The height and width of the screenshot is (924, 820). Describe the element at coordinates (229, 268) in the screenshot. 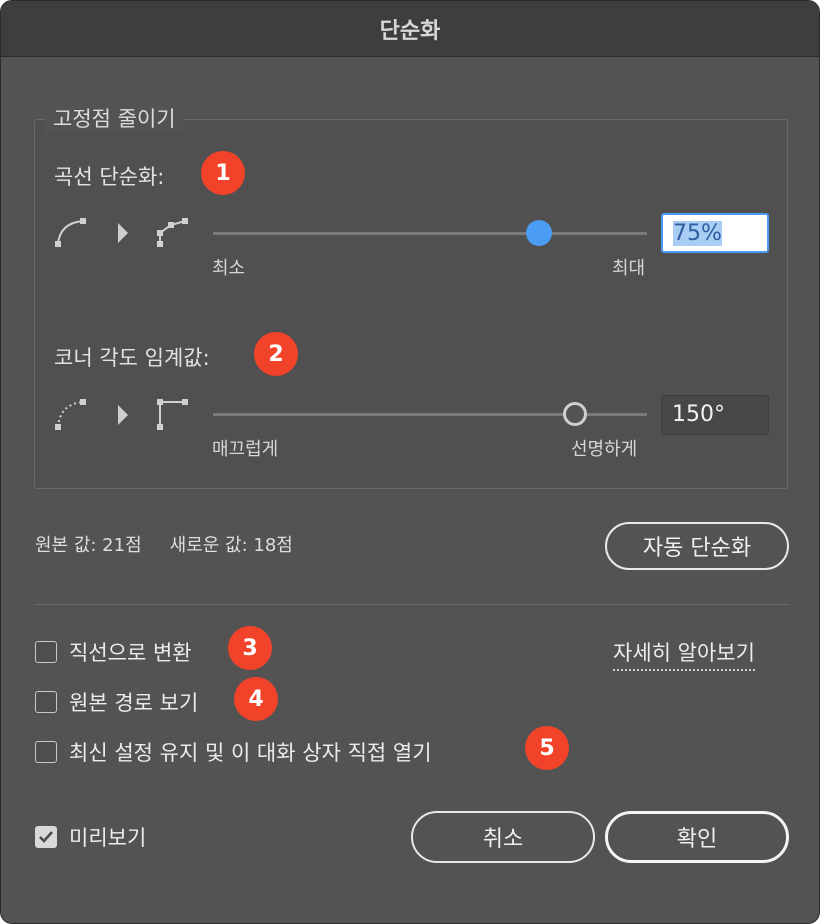

I see `curve-min-label: 최소` at that location.